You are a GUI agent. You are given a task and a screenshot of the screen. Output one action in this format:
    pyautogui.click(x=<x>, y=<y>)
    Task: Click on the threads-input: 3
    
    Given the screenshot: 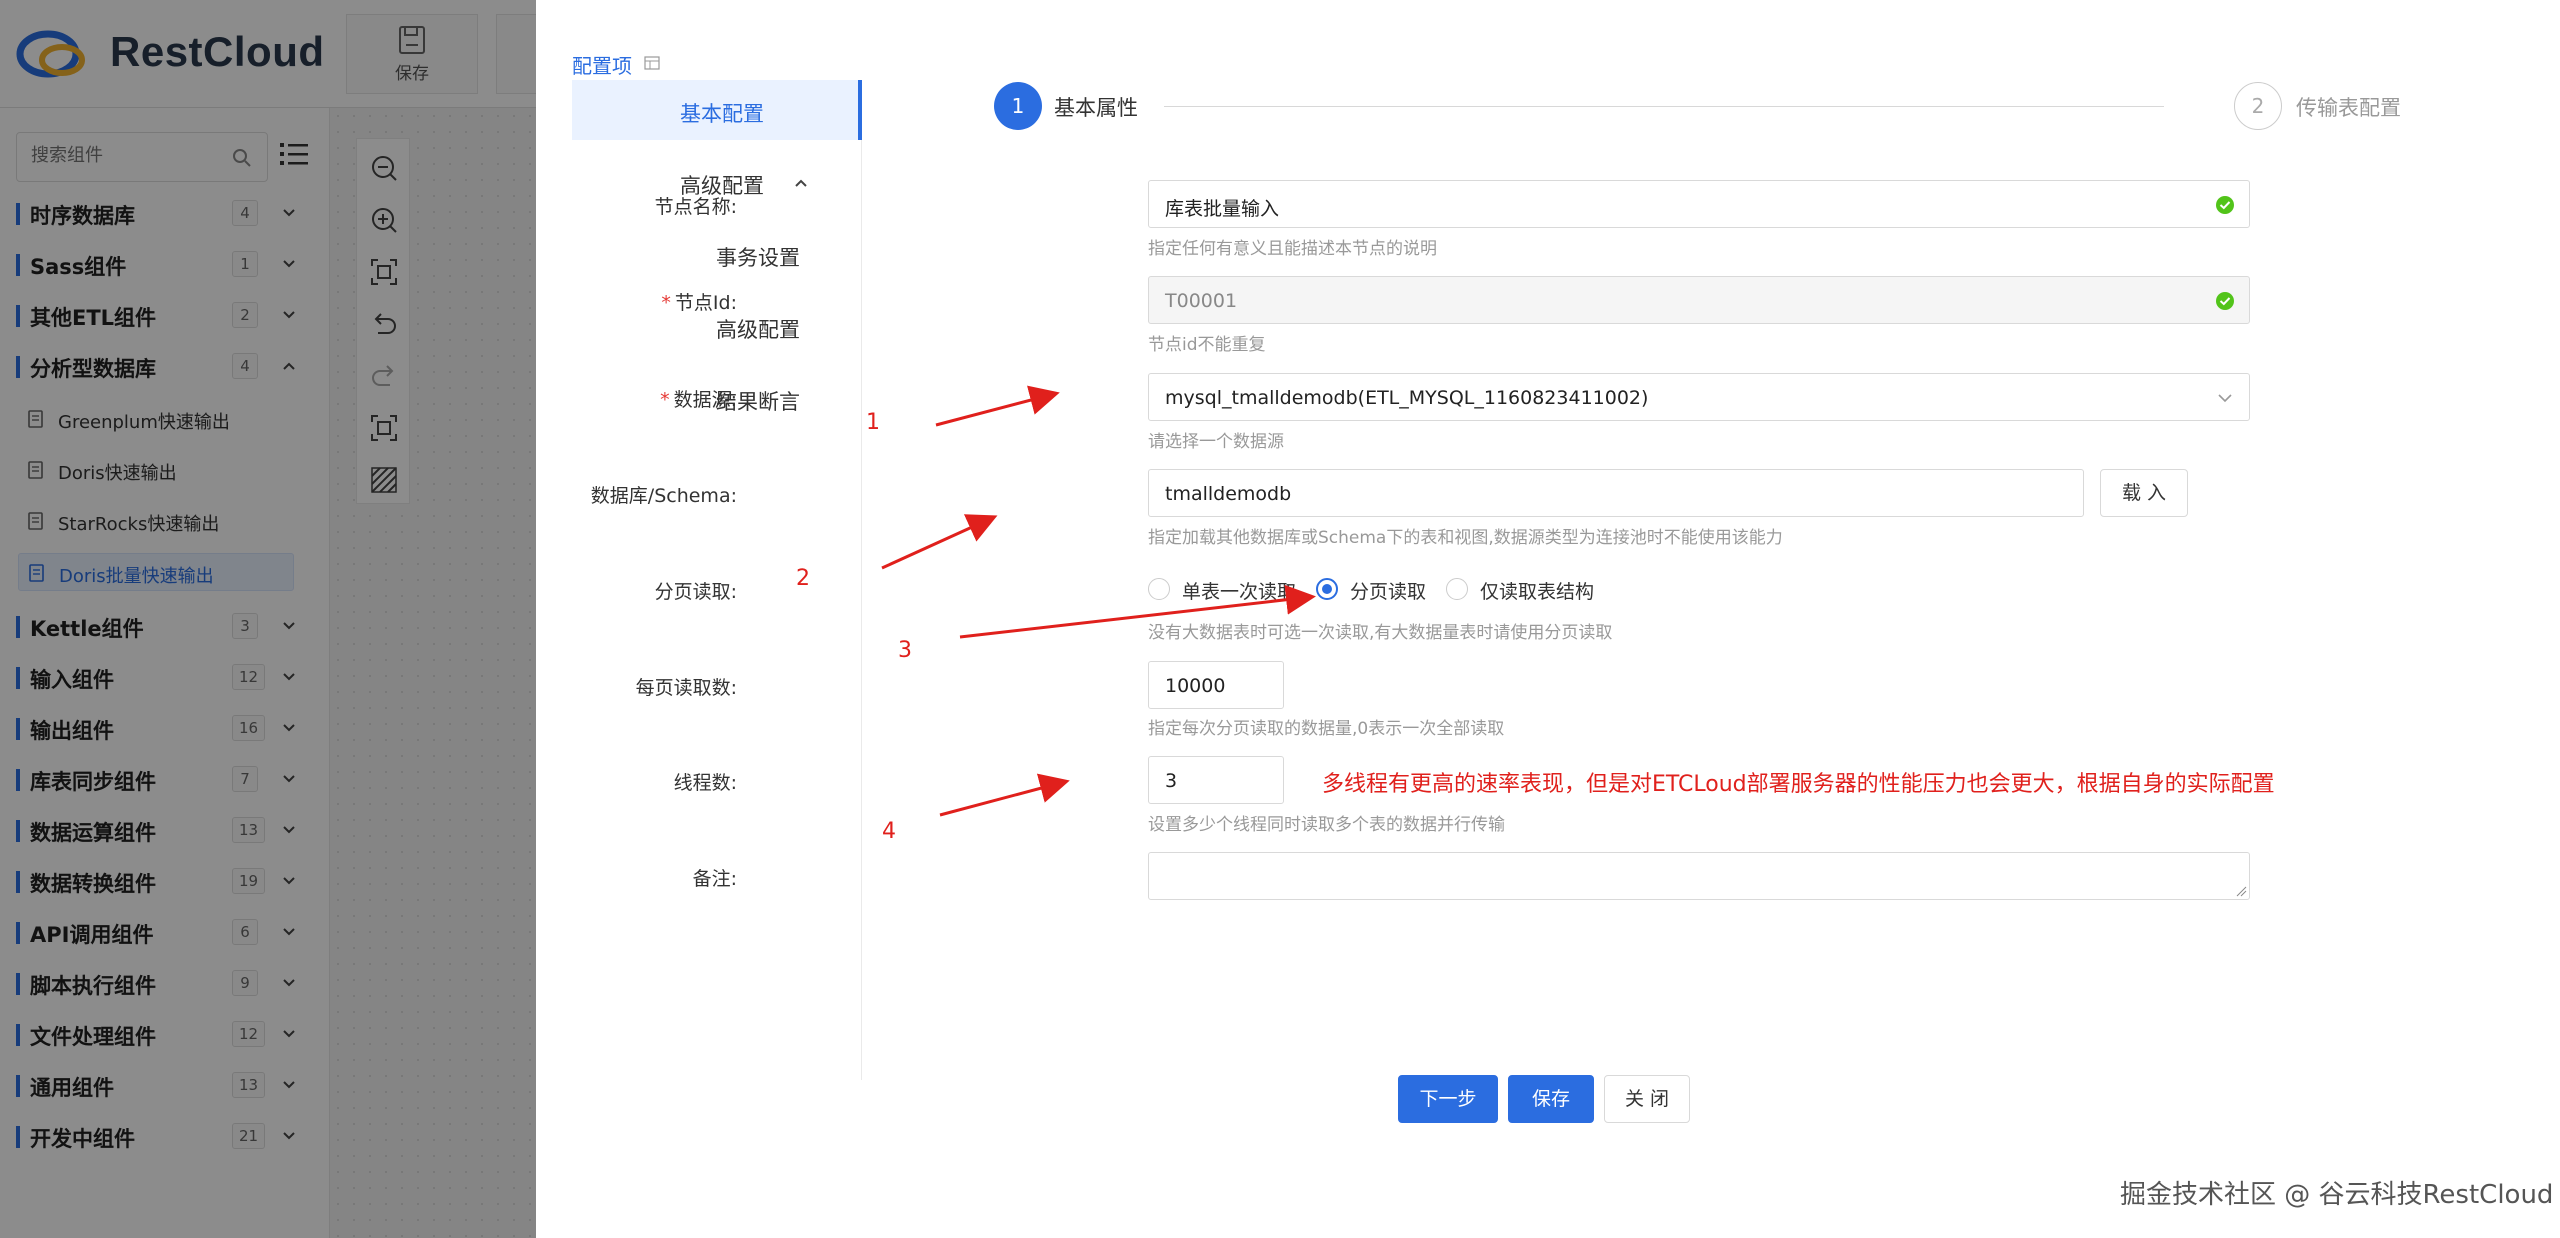 What is the action you would take?
    pyautogui.click(x=1216, y=780)
    